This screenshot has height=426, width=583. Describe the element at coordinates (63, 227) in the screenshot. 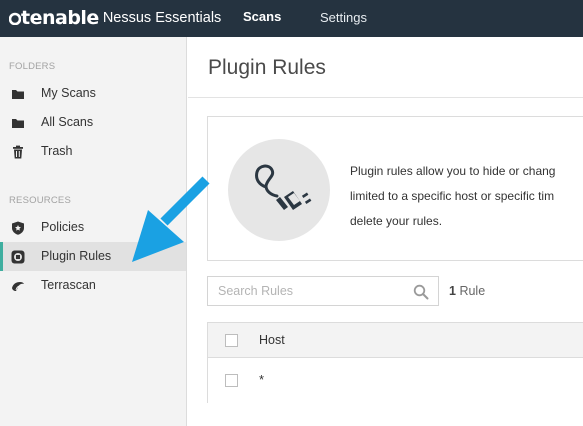

I see `sidebar-item-label: Policies` at that location.